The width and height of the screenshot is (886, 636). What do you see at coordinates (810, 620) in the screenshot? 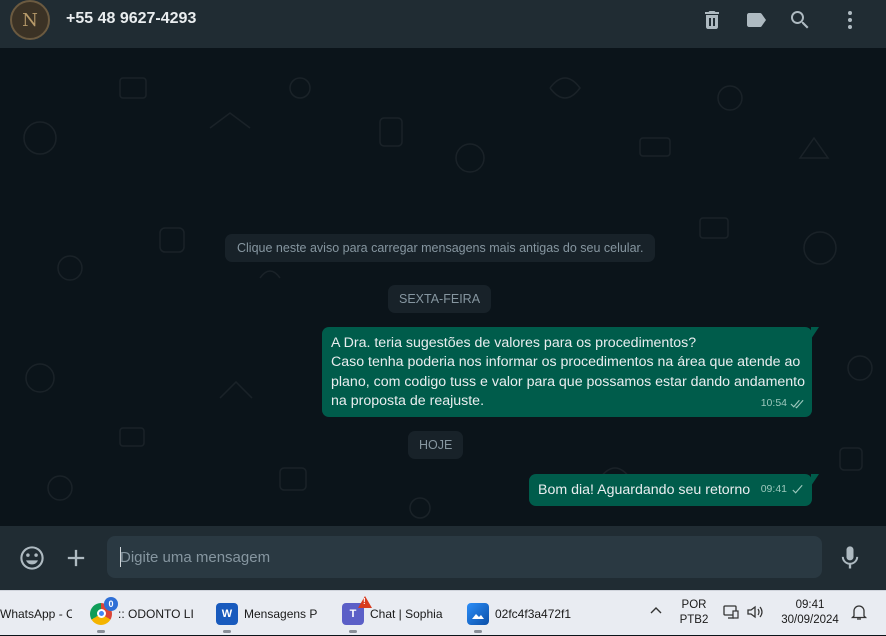
I see `clock-date: 30/09/2024` at bounding box center [810, 620].